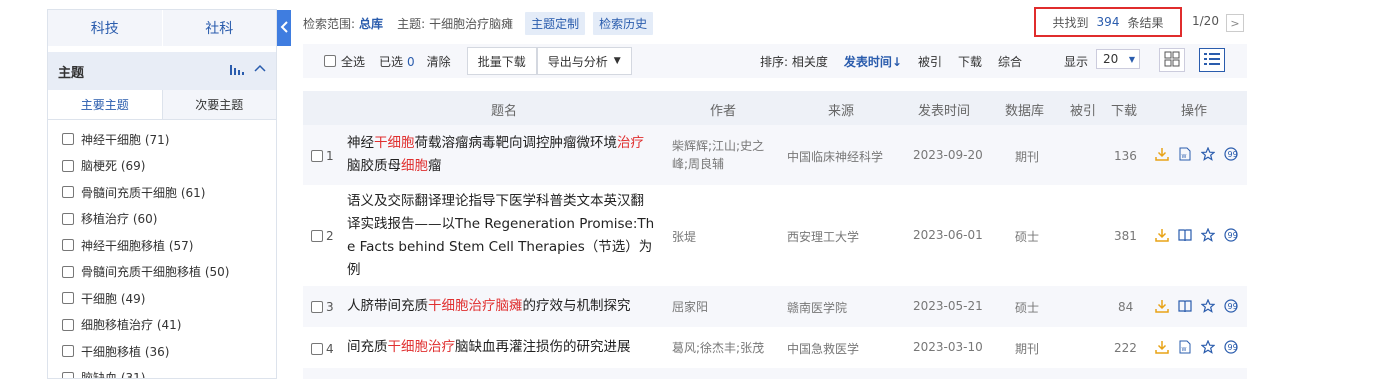 The image size is (1375, 379). I want to click on col-db: 数据库, so click(1025, 111).